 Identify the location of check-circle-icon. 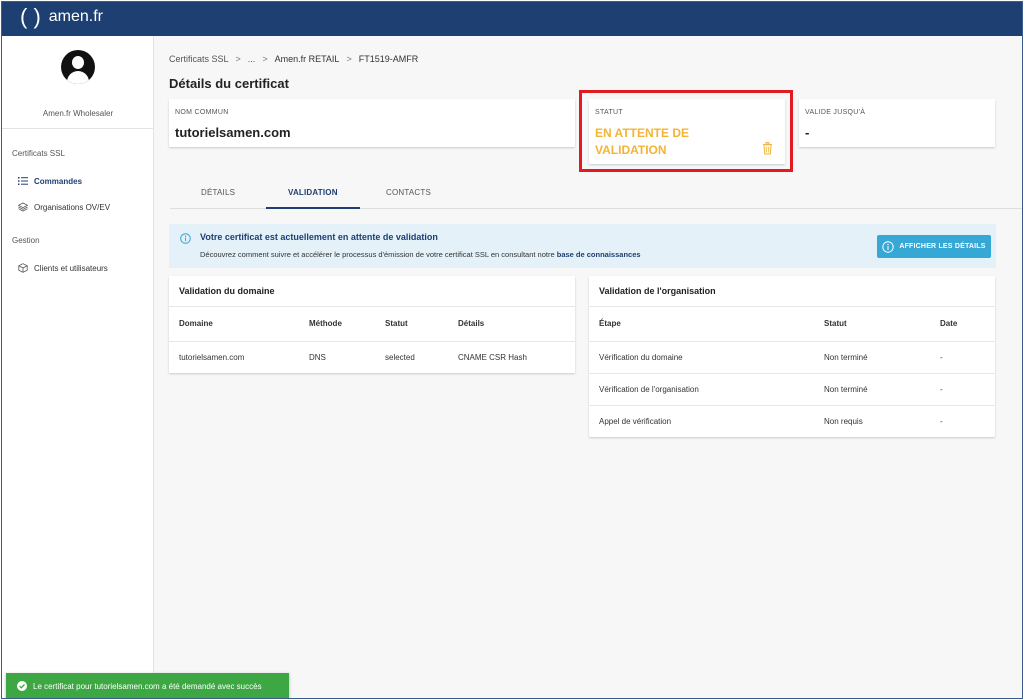
(22, 686).